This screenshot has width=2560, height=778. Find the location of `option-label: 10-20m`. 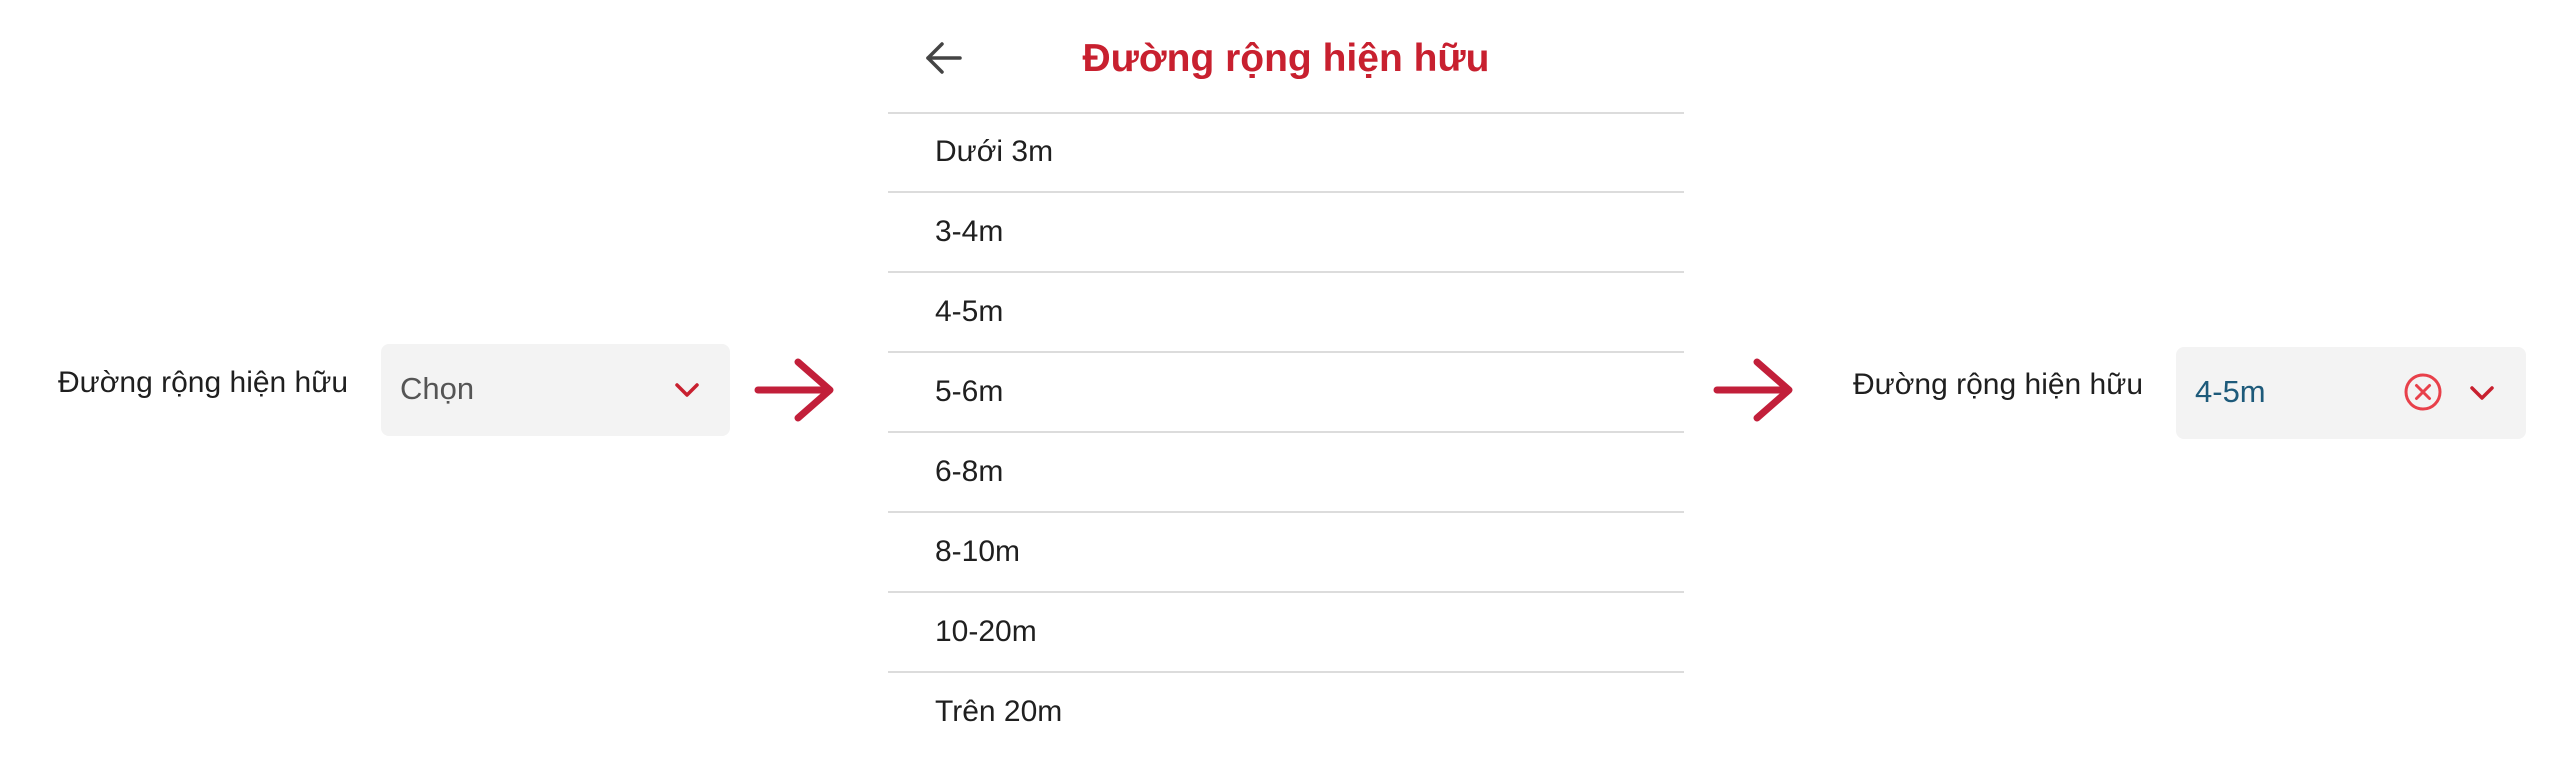

option-label: 10-20m is located at coordinates (986, 631).